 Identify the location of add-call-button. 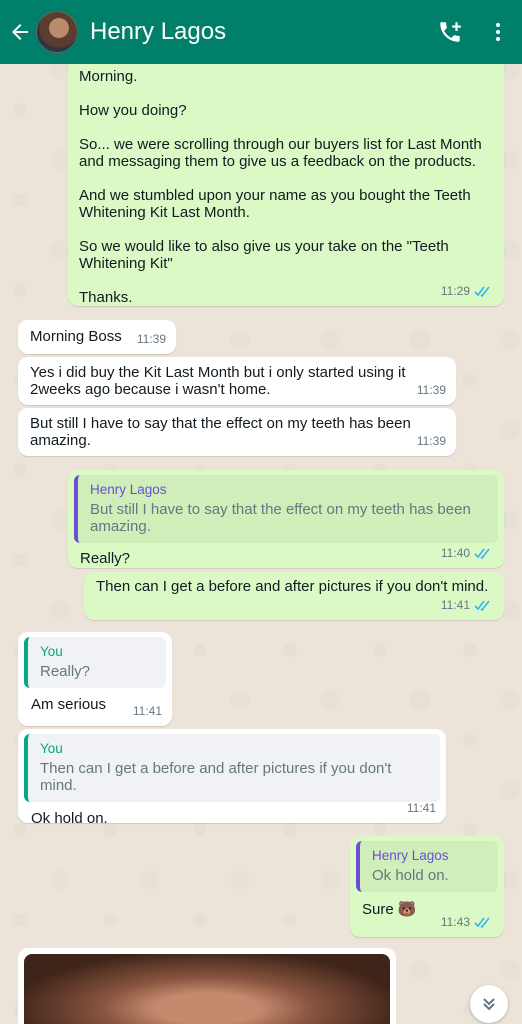
(450, 32).